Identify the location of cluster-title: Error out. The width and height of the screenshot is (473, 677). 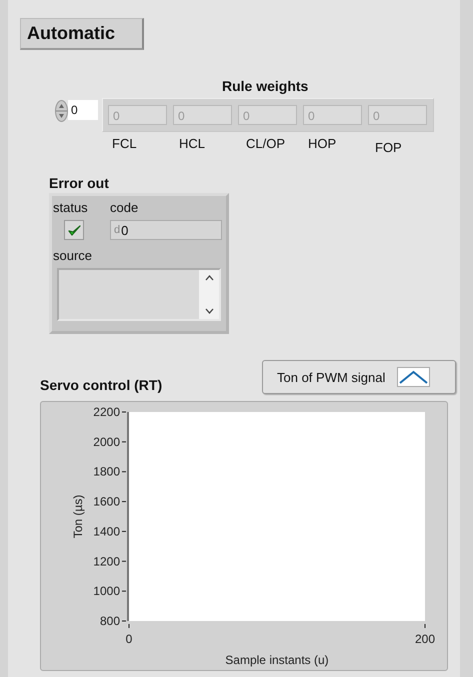
(79, 183).